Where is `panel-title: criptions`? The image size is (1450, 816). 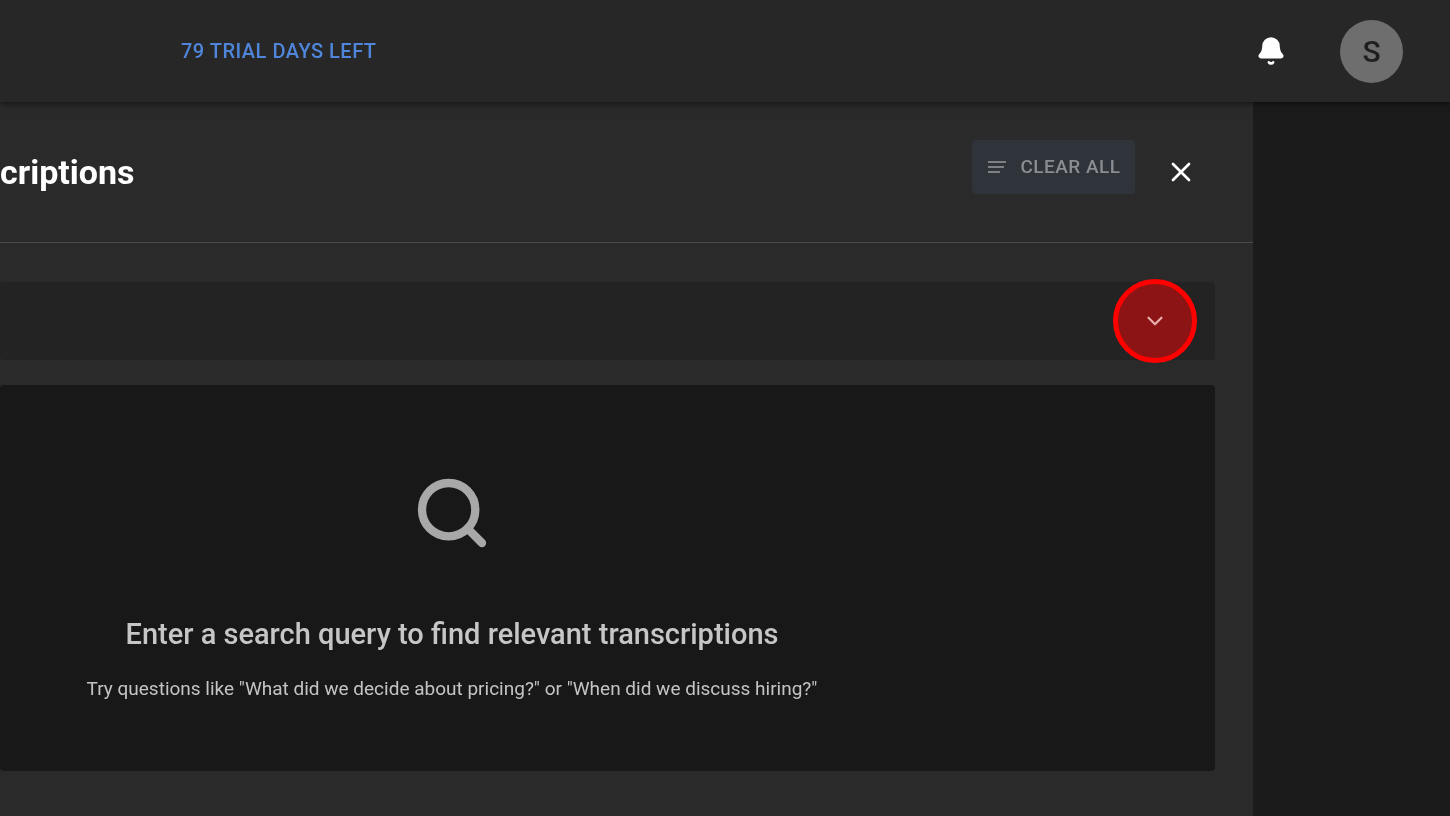
panel-title: criptions is located at coordinates (67, 172).